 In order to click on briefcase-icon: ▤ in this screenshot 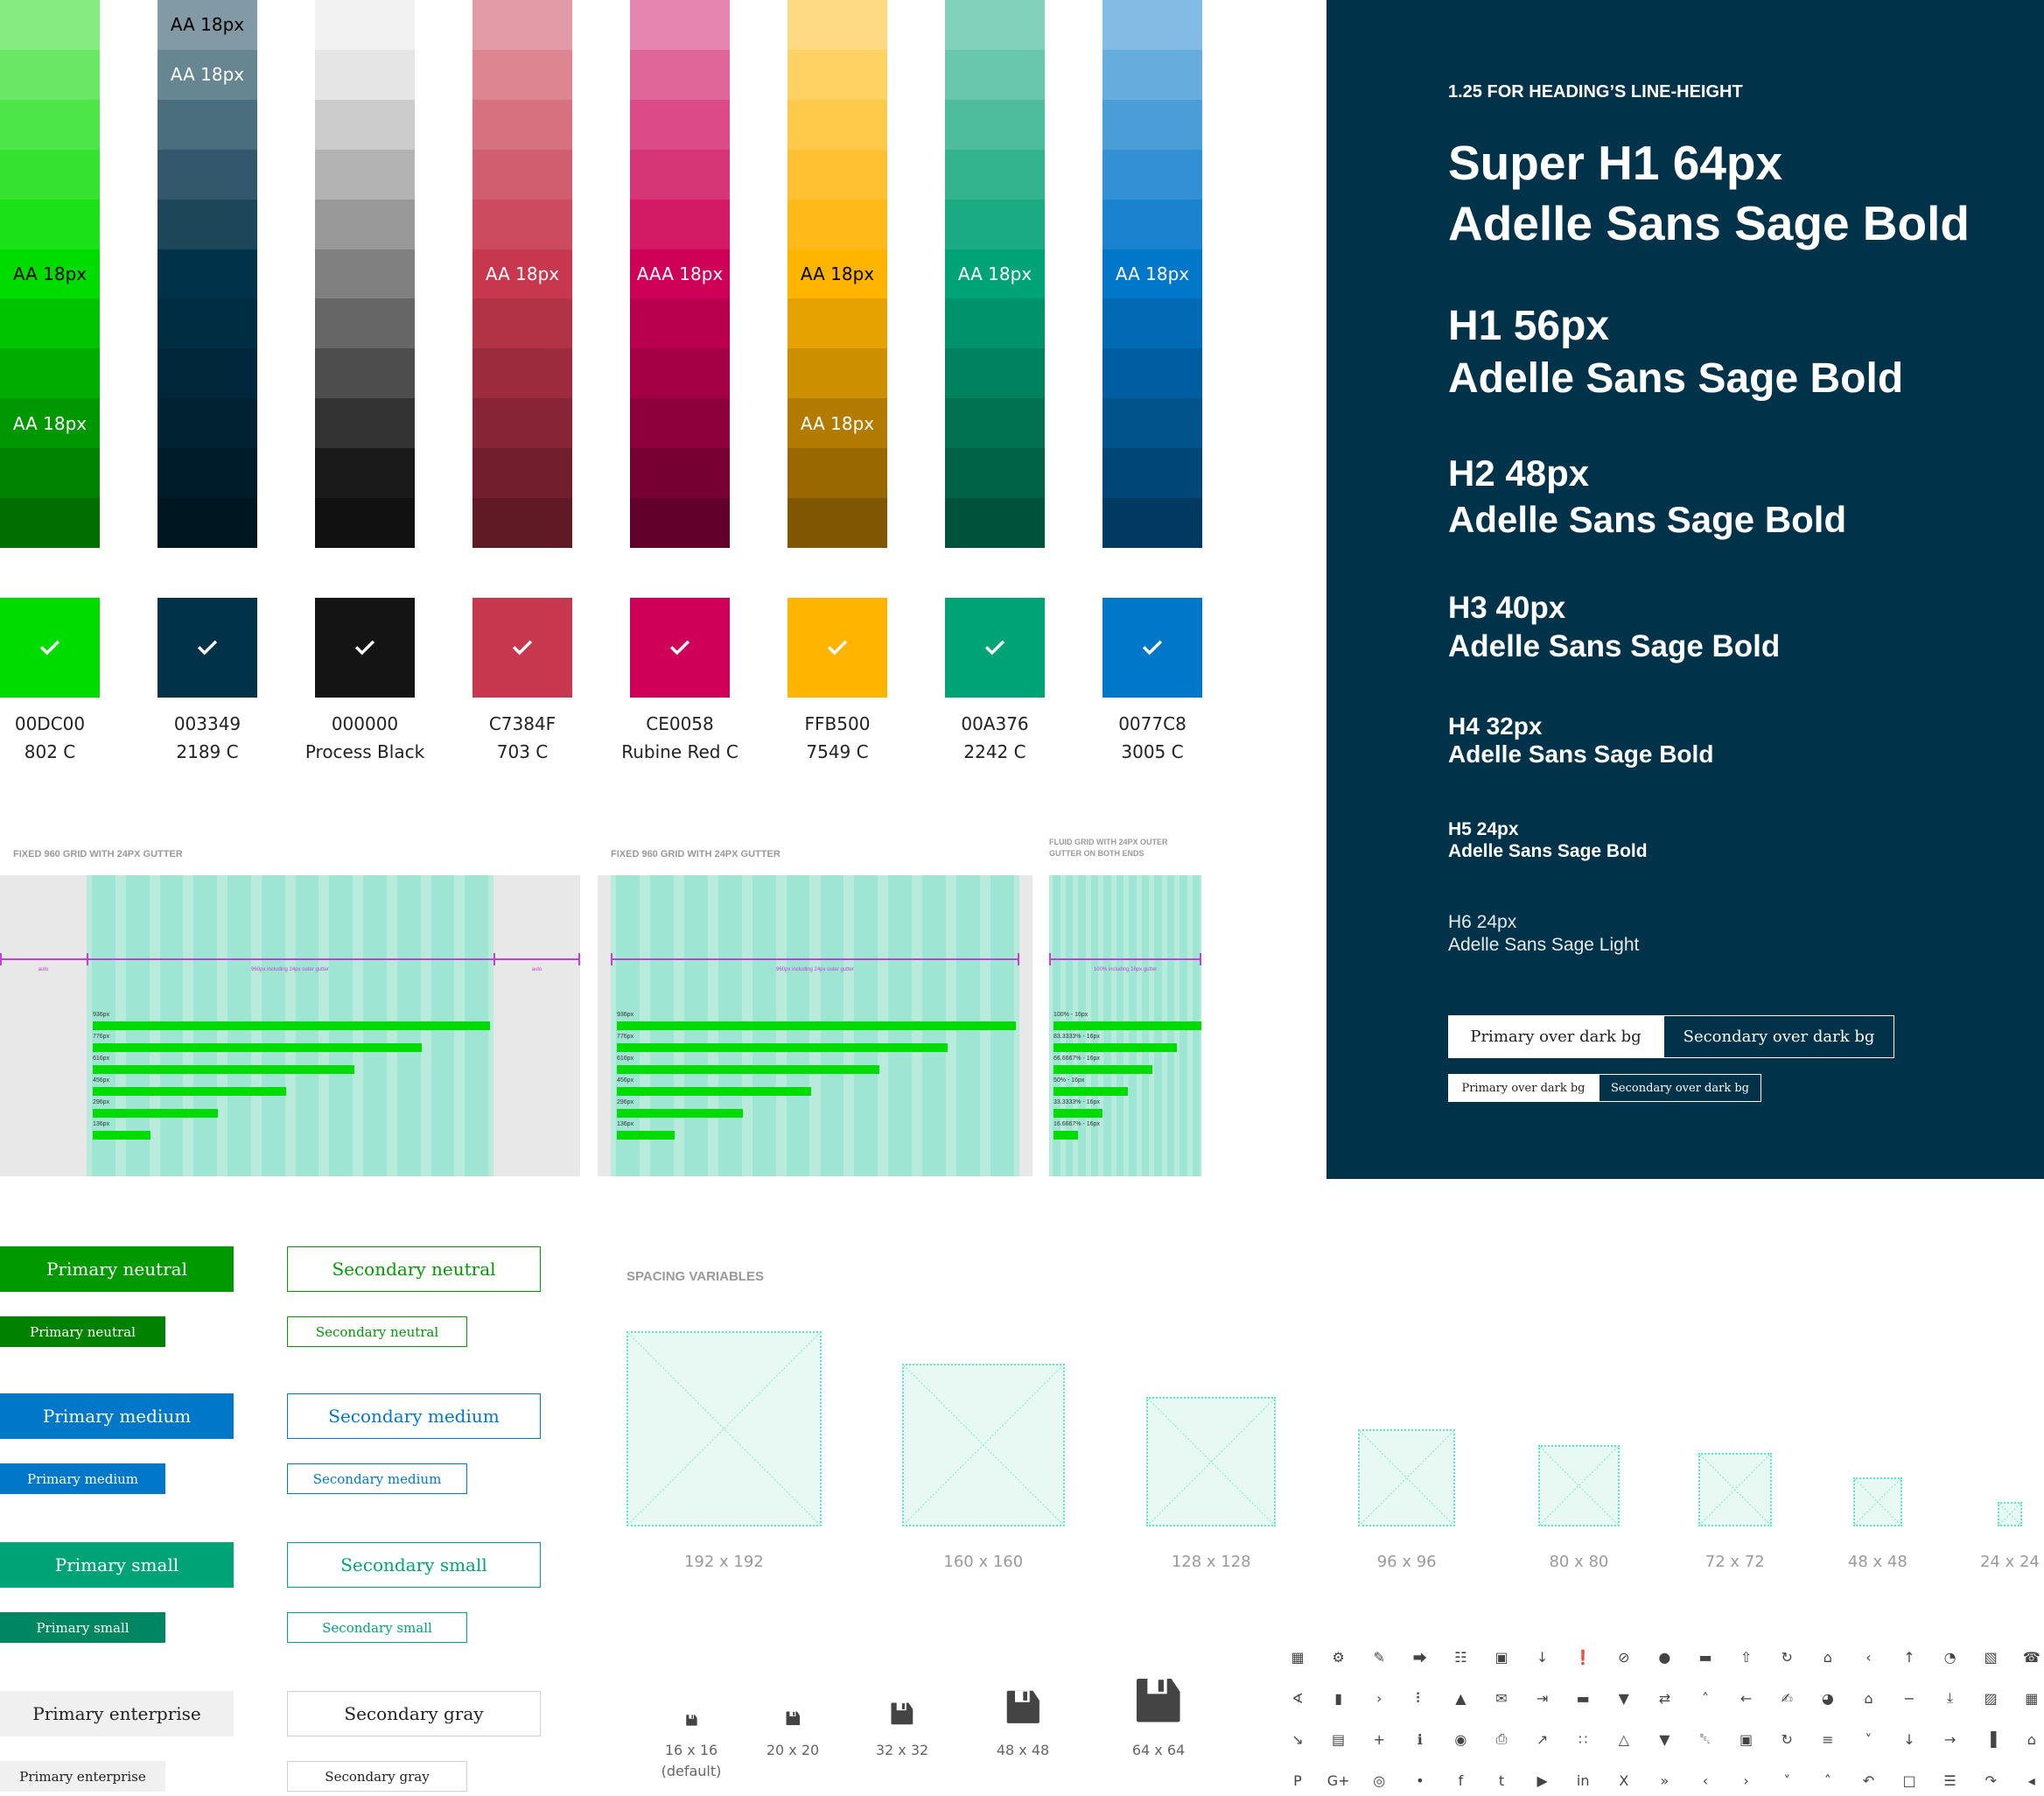, I will do `click(1338, 1739)`.